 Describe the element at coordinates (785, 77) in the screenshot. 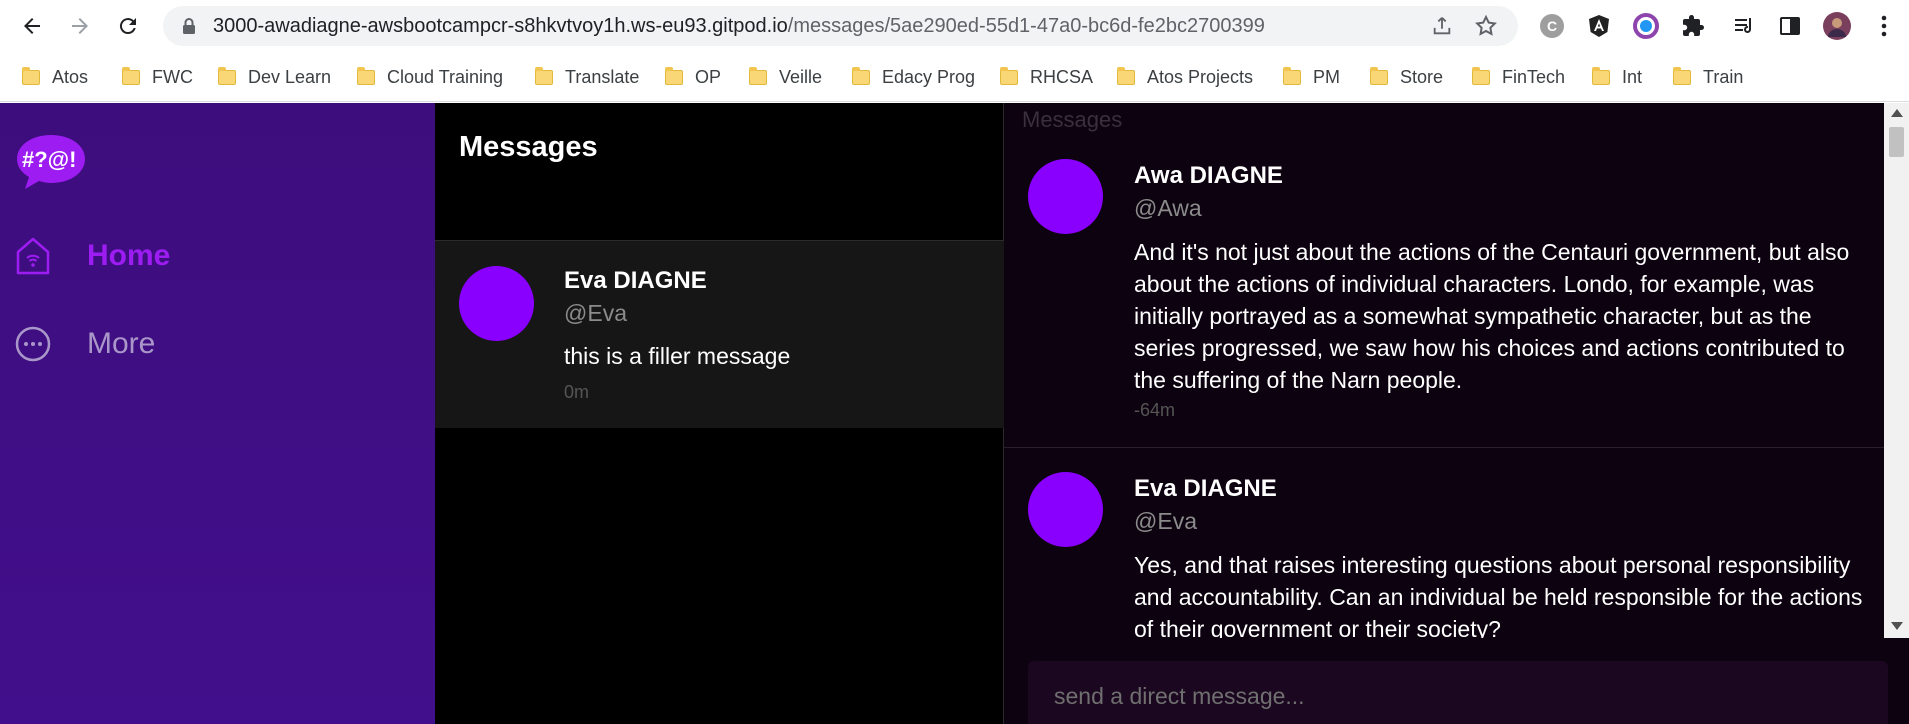

I see `bookmark-folder: Veille` at that location.